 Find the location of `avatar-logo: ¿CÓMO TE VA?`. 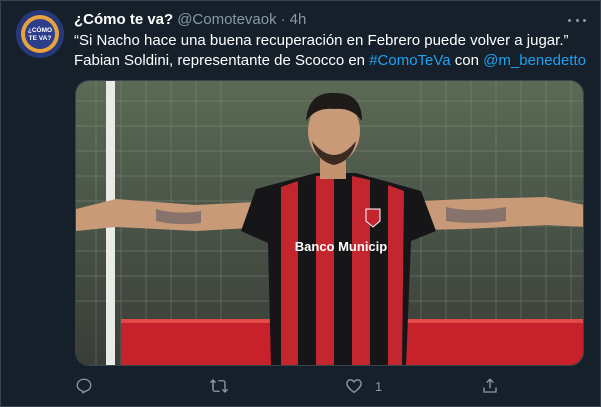

avatar-logo: ¿CÓMO TE VA? is located at coordinates (40, 34).